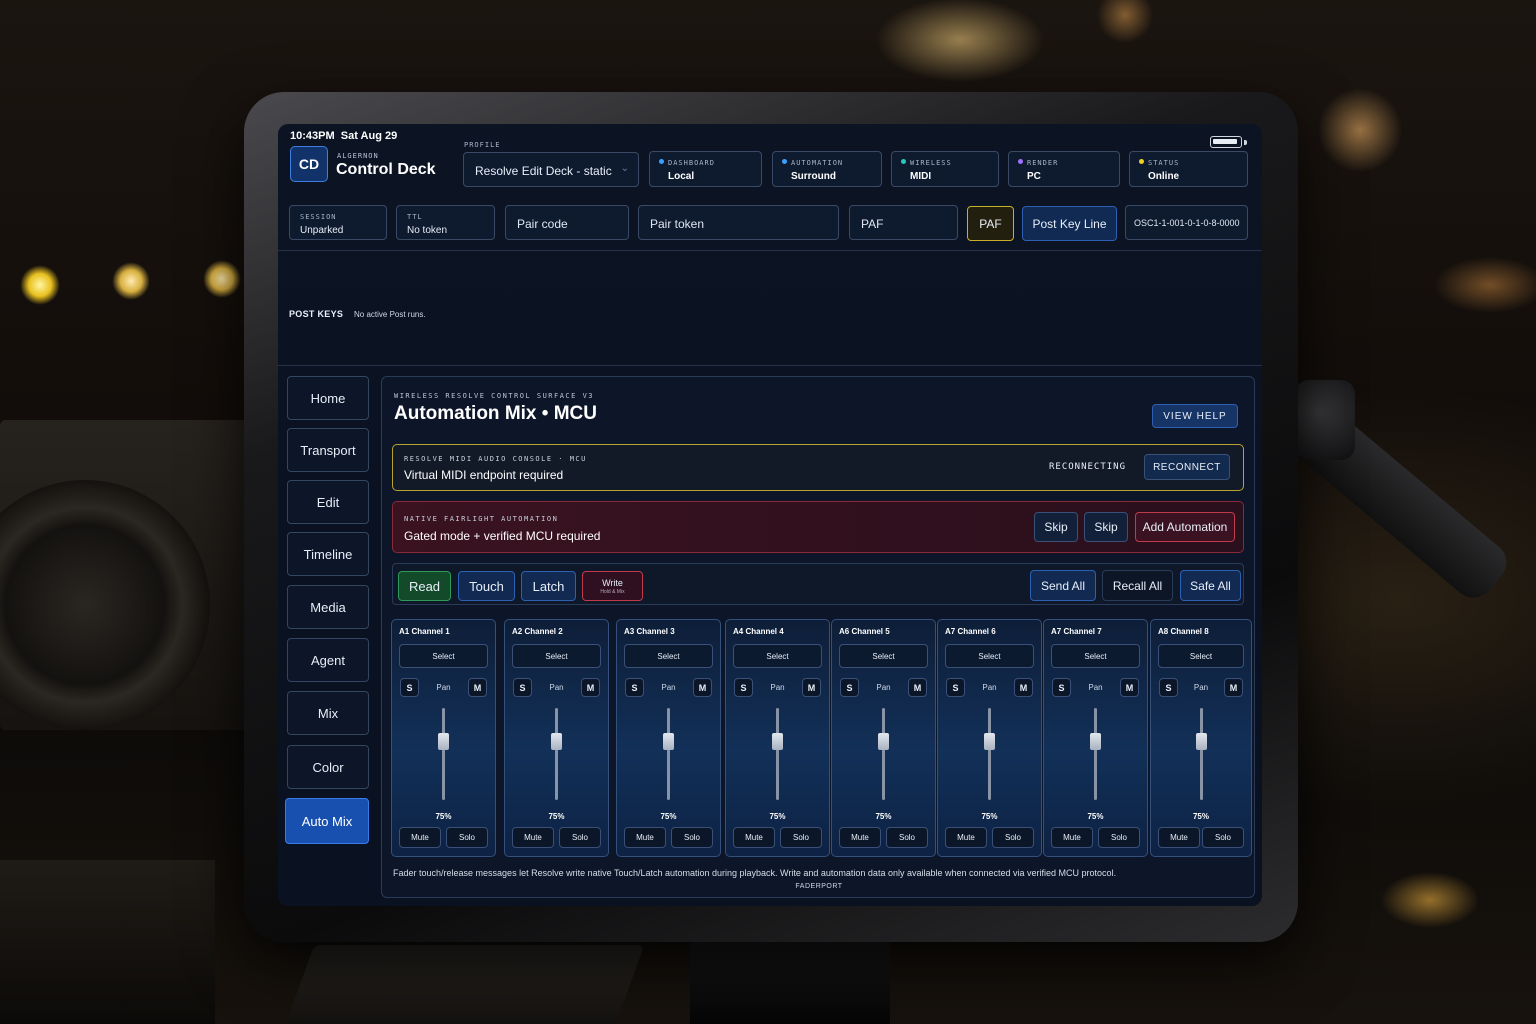 The height and width of the screenshot is (1024, 1536). Describe the element at coordinates (1106, 527) in the screenshot. I see `skip-button-2: Skip` at that location.